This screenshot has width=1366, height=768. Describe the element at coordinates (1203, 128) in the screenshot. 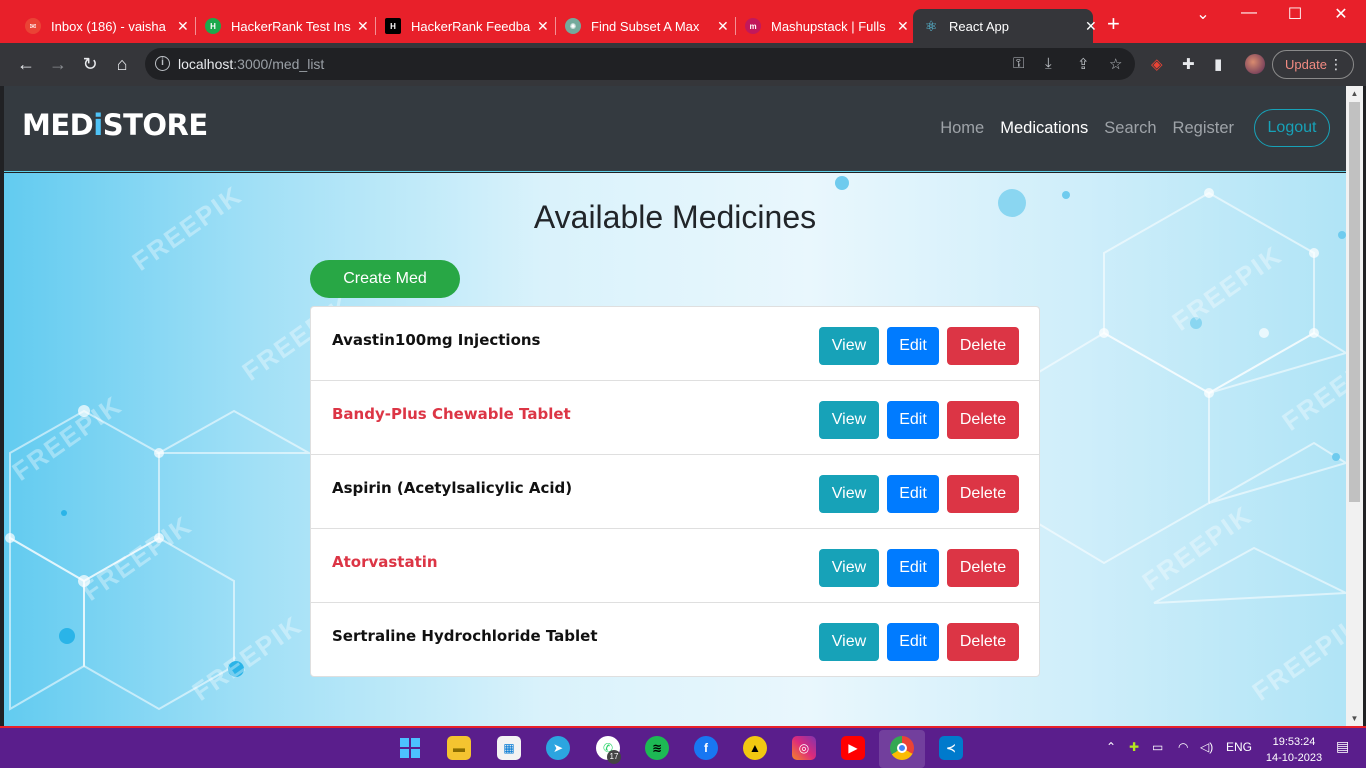

I see `nav-register: Register` at that location.